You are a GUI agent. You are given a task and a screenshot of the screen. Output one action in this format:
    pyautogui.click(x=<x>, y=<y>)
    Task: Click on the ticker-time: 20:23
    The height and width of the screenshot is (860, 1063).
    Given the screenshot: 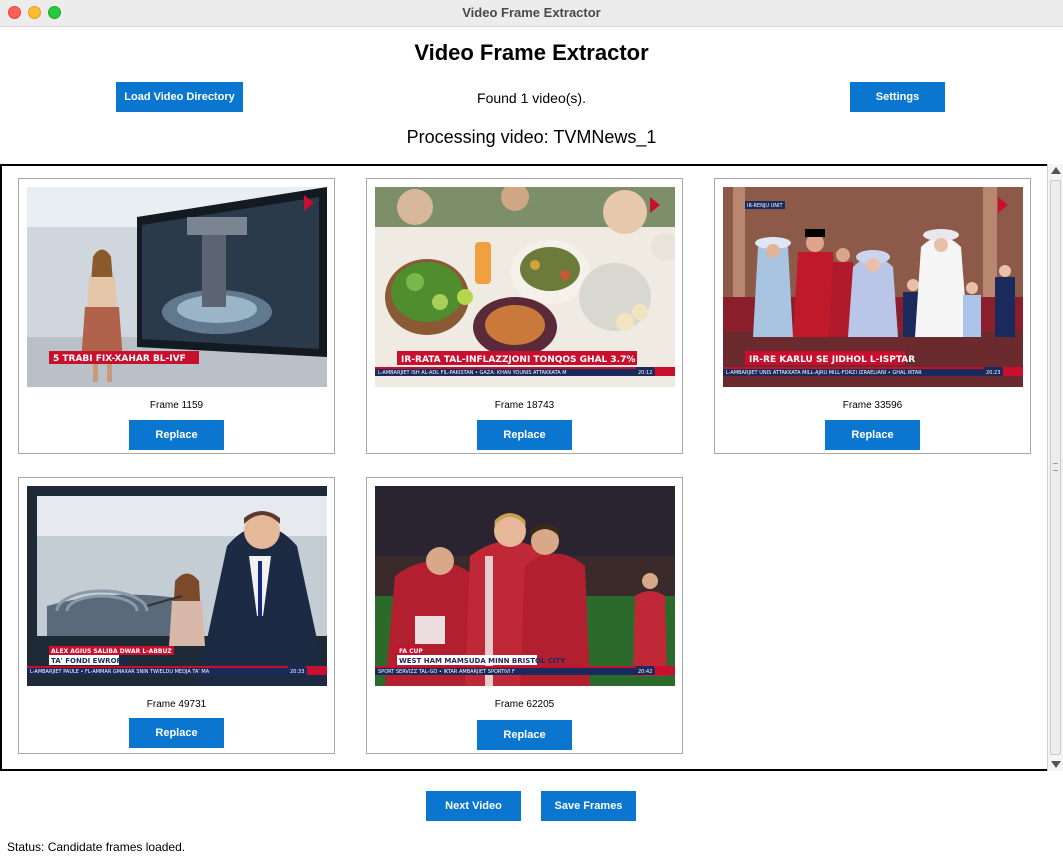 What is the action you would take?
    pyautogui.click(x=993, y=373)
    